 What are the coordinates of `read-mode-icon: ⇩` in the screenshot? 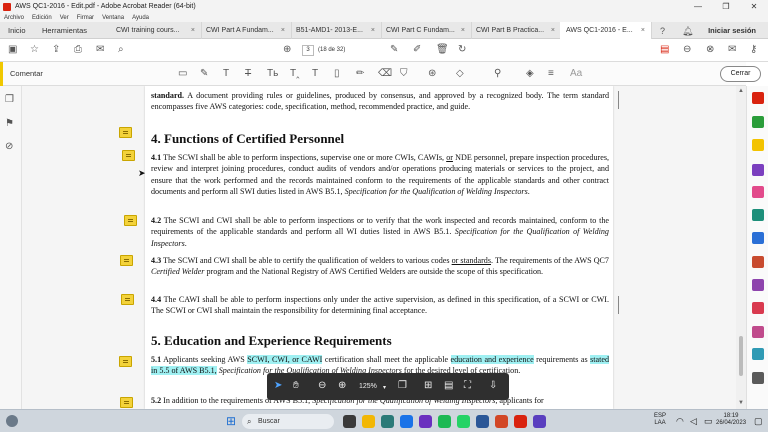 It's located at (493, 386).